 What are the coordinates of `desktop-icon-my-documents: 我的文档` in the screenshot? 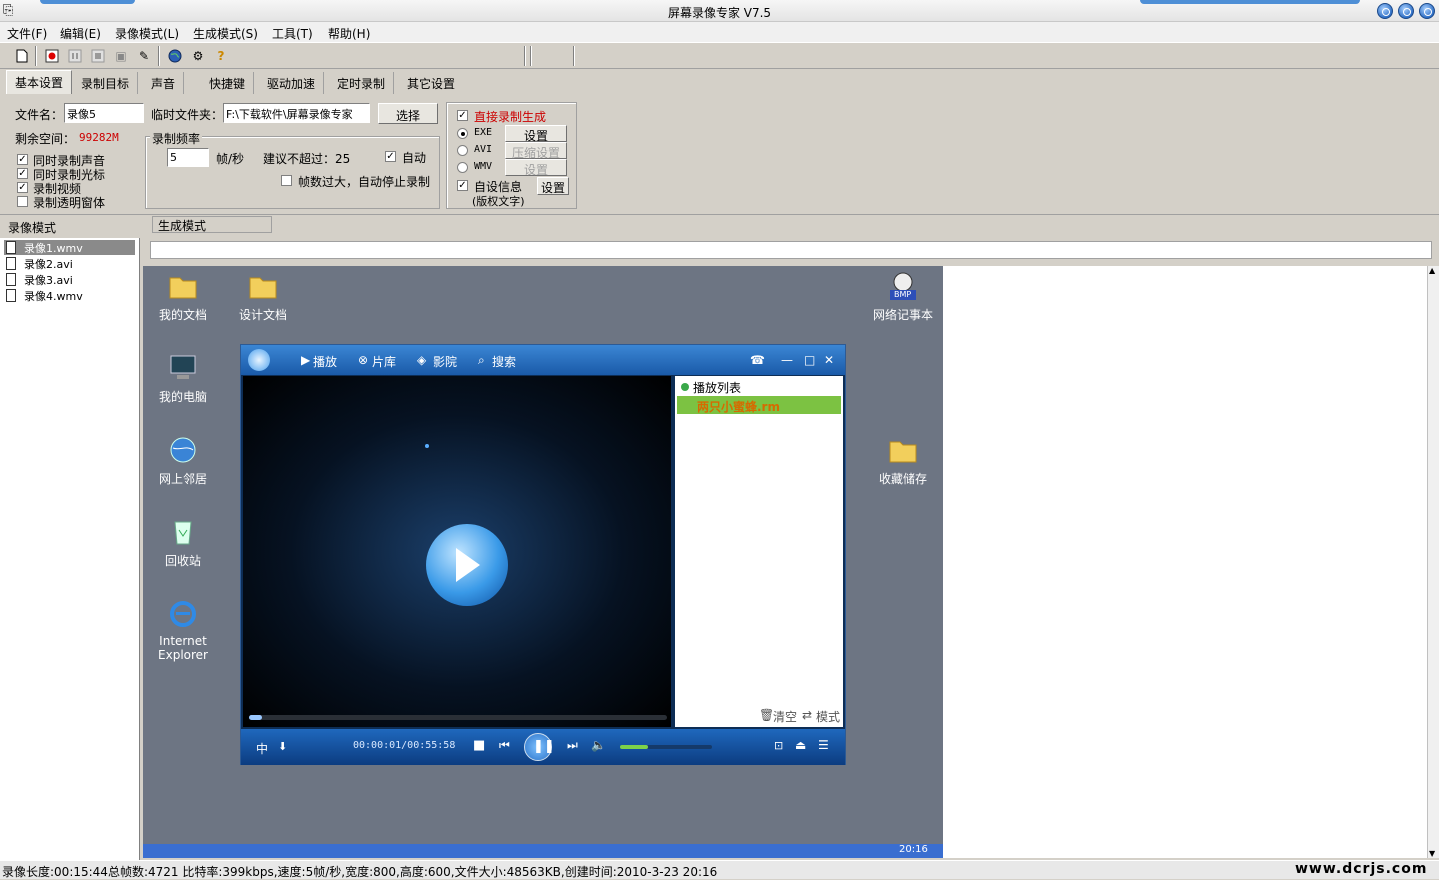 It's located at (183, 296).